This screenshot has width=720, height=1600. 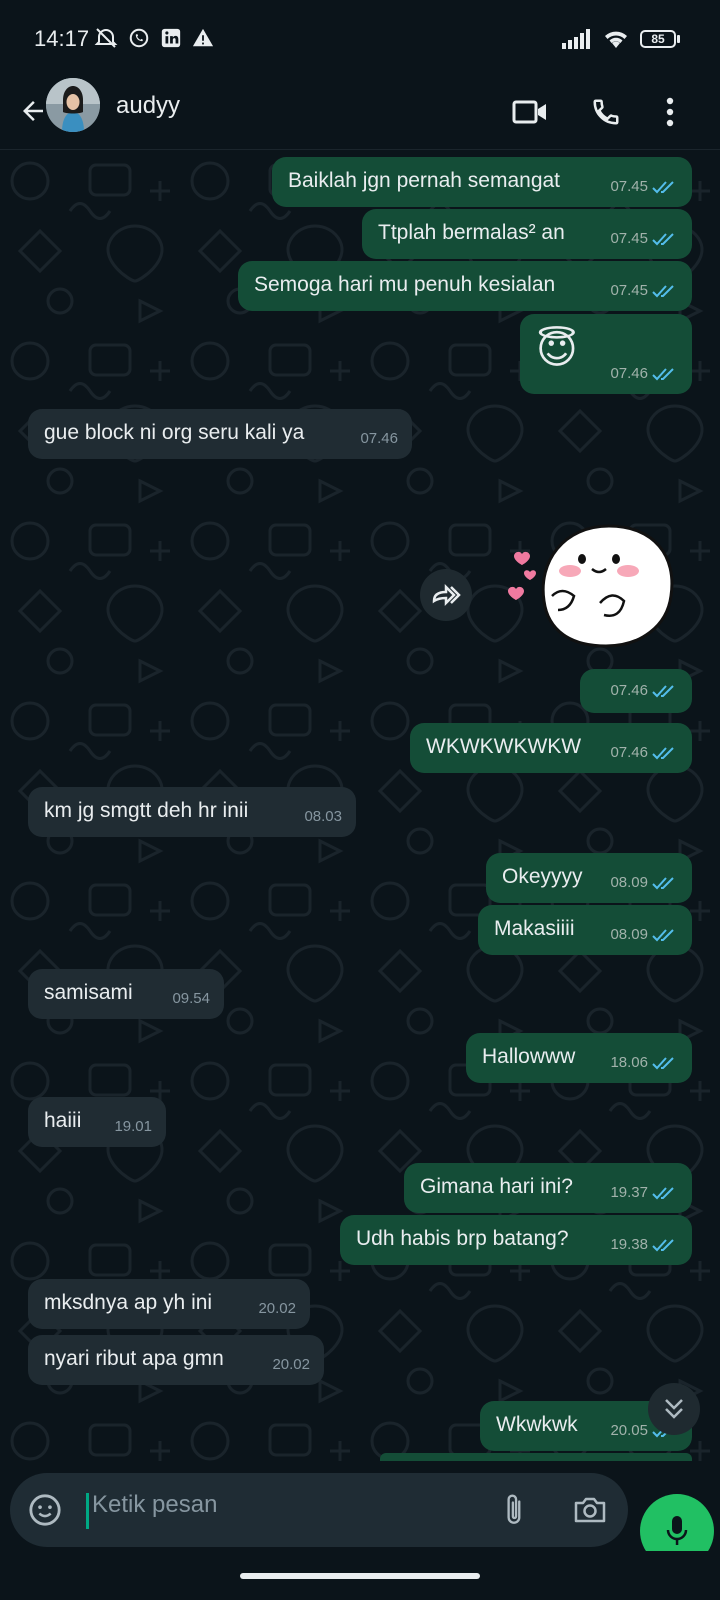 What do you see at coordinates (88, 992) in the screenshot?
I see `message-text: samisami` at bounding box center [88, 992].